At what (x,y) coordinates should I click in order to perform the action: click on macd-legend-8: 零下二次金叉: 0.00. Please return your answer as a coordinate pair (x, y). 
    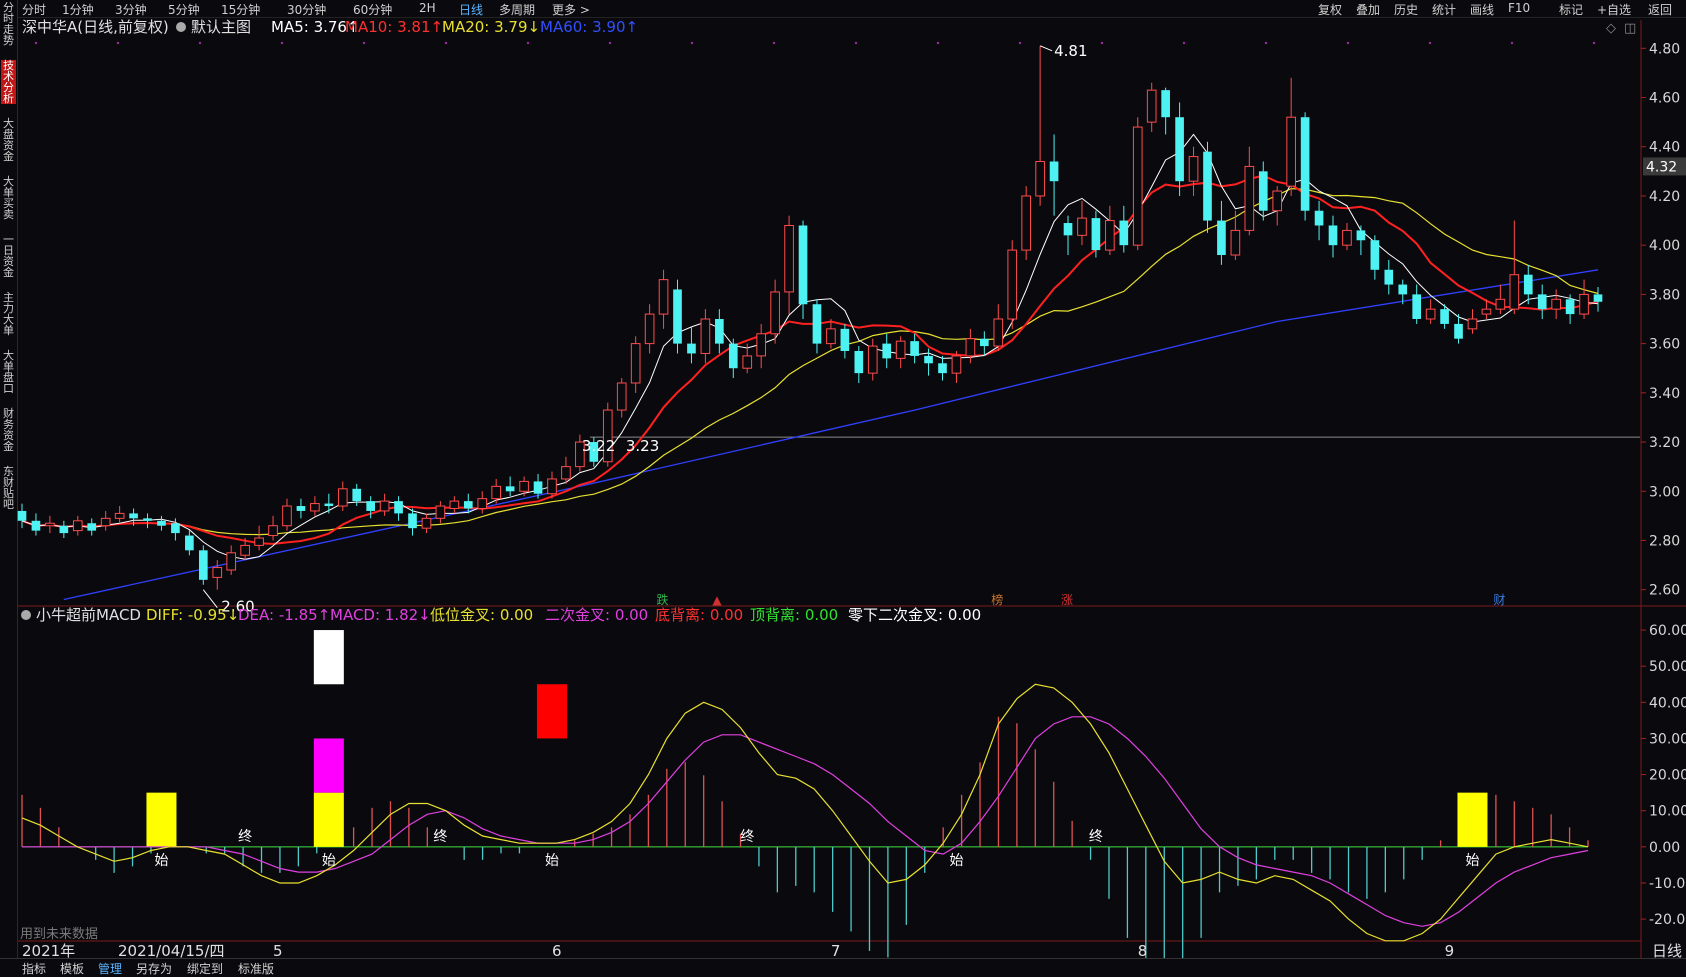
    Looking at the image, I should click on (914, 615).